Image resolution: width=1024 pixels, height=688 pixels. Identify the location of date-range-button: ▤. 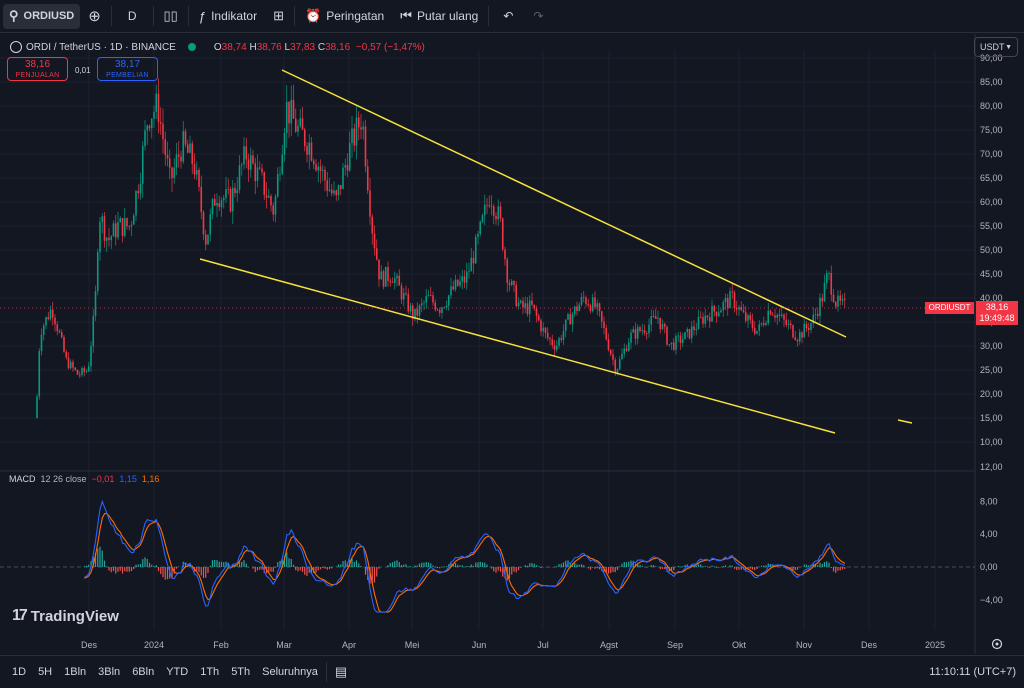
(341, 672).